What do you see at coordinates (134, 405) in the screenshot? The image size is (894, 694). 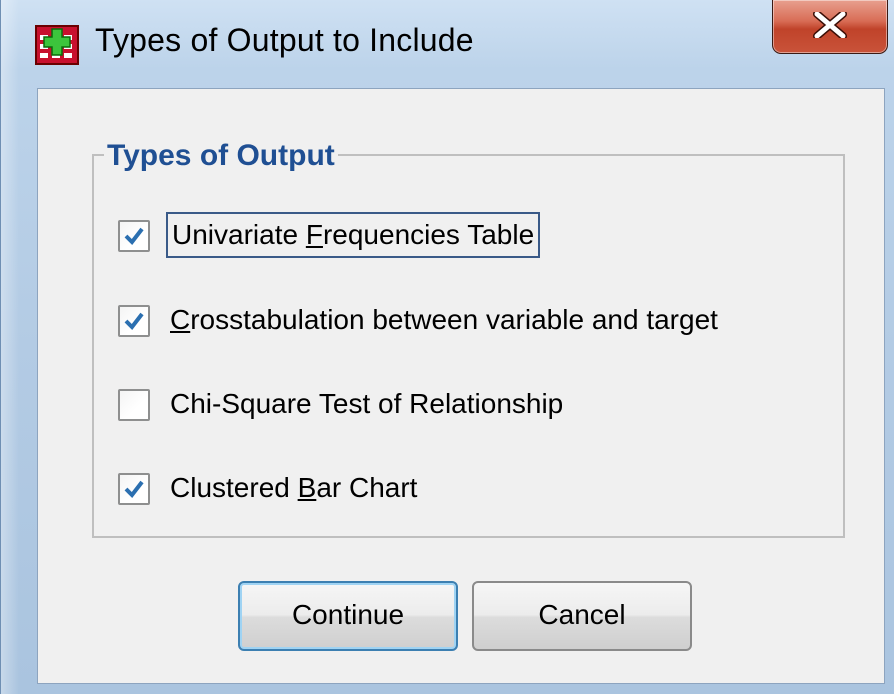 I see `chi-square-checkbox` at bounding box center [134, 405].